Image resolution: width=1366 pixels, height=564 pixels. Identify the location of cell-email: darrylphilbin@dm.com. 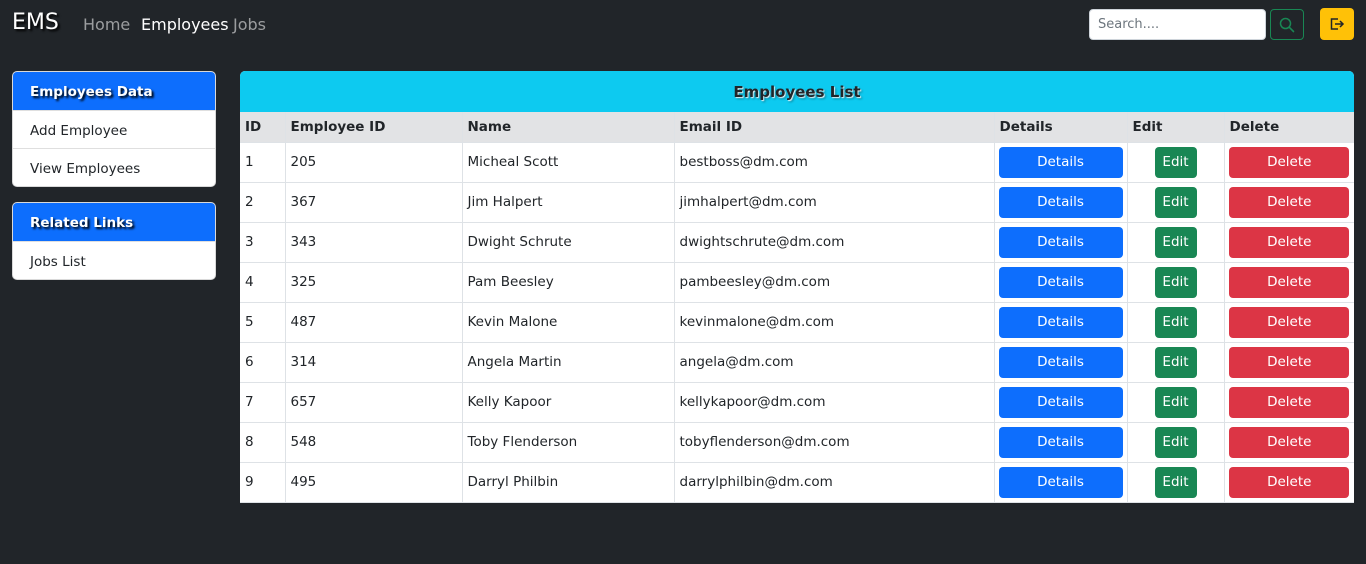
(834, 482).